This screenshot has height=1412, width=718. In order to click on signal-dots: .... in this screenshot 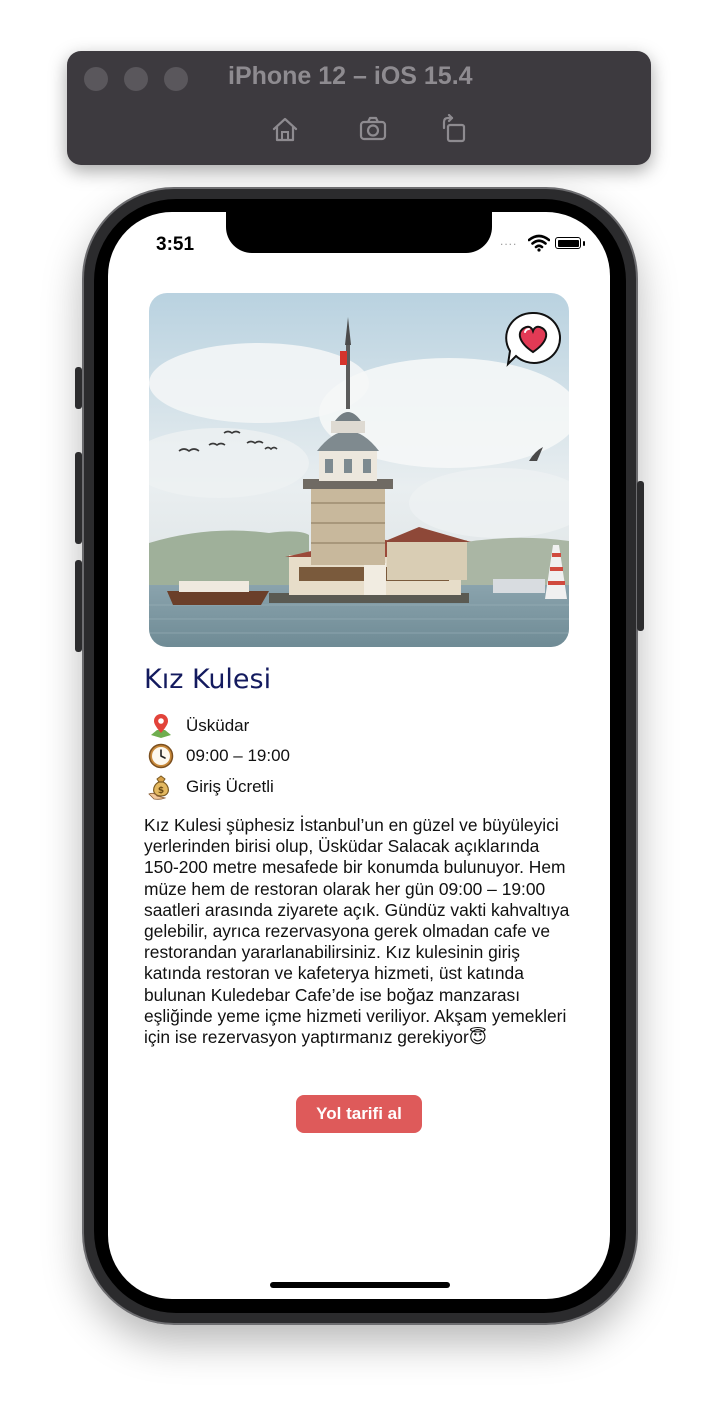, I will do `click(509, 241)`.